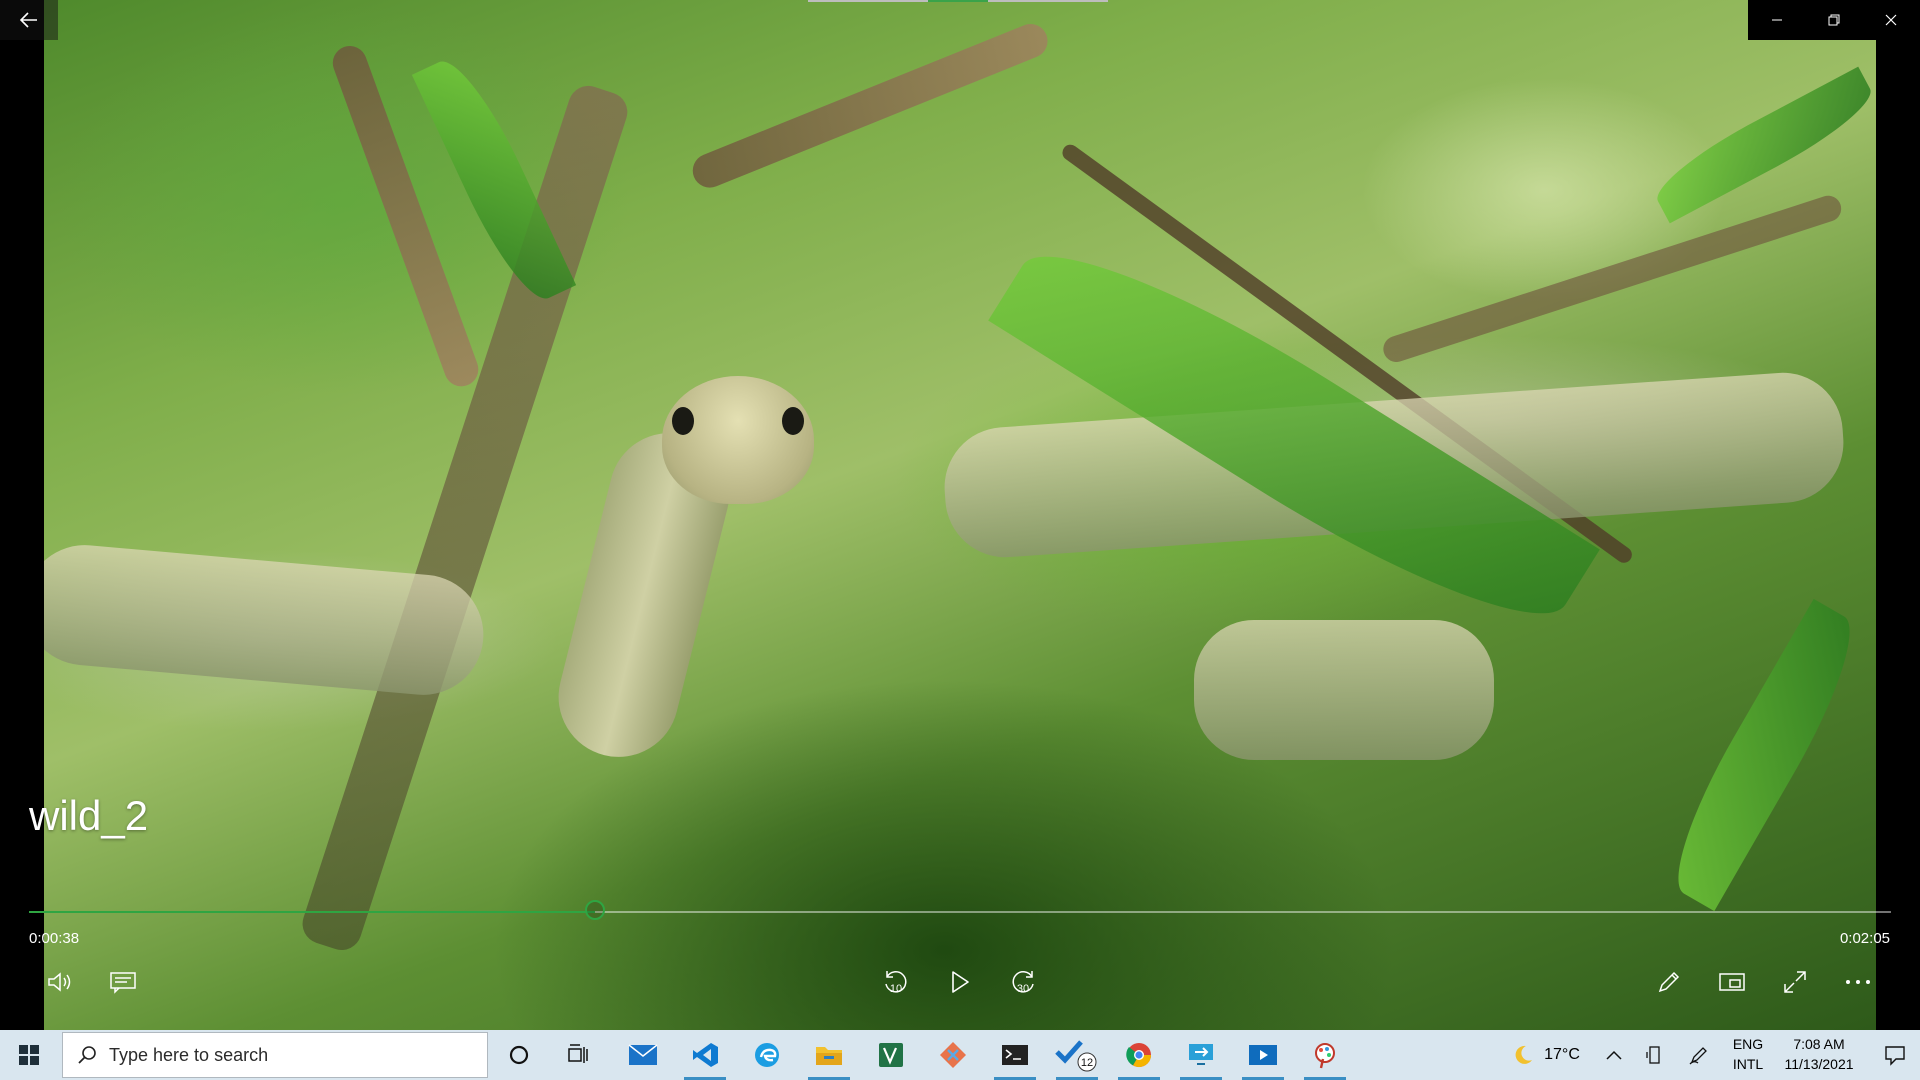 Image resolution: width=1920 pixels, height=1080 pixels. I want to click on restore-button, so click(1833, 20).